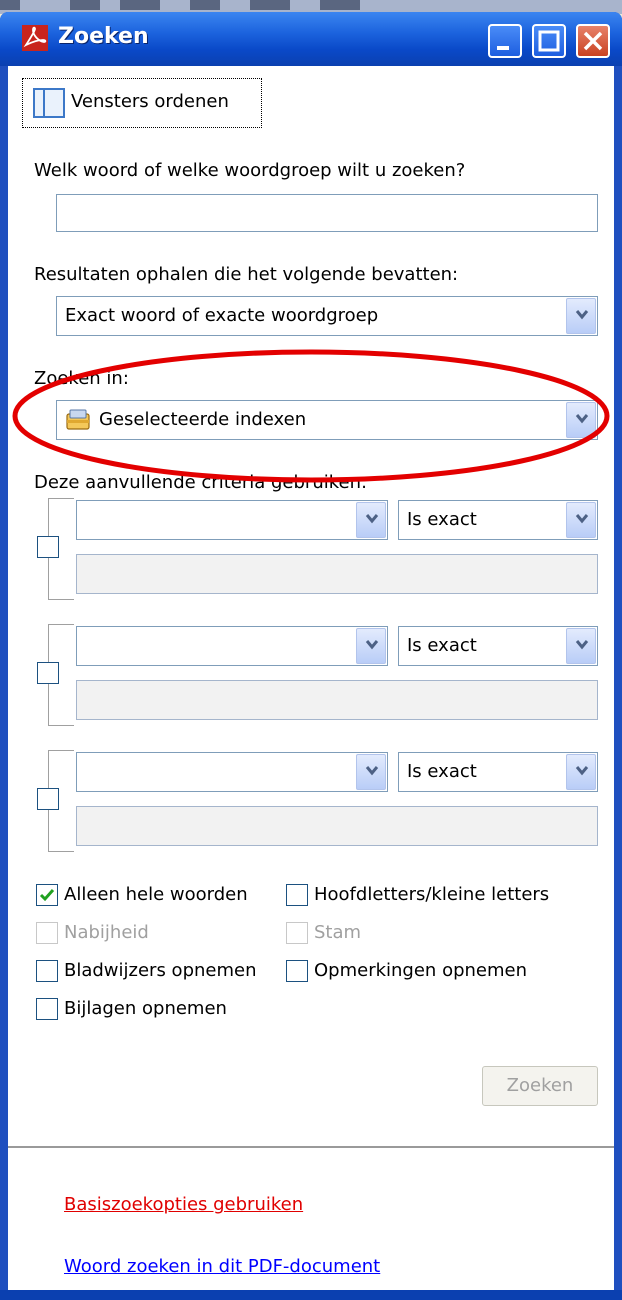 The image size is (622, 1300). What do you see at coordinates (49, 103) in the screenshot?
I see `arrange-windows-icon` at bounding box center [49, 103].